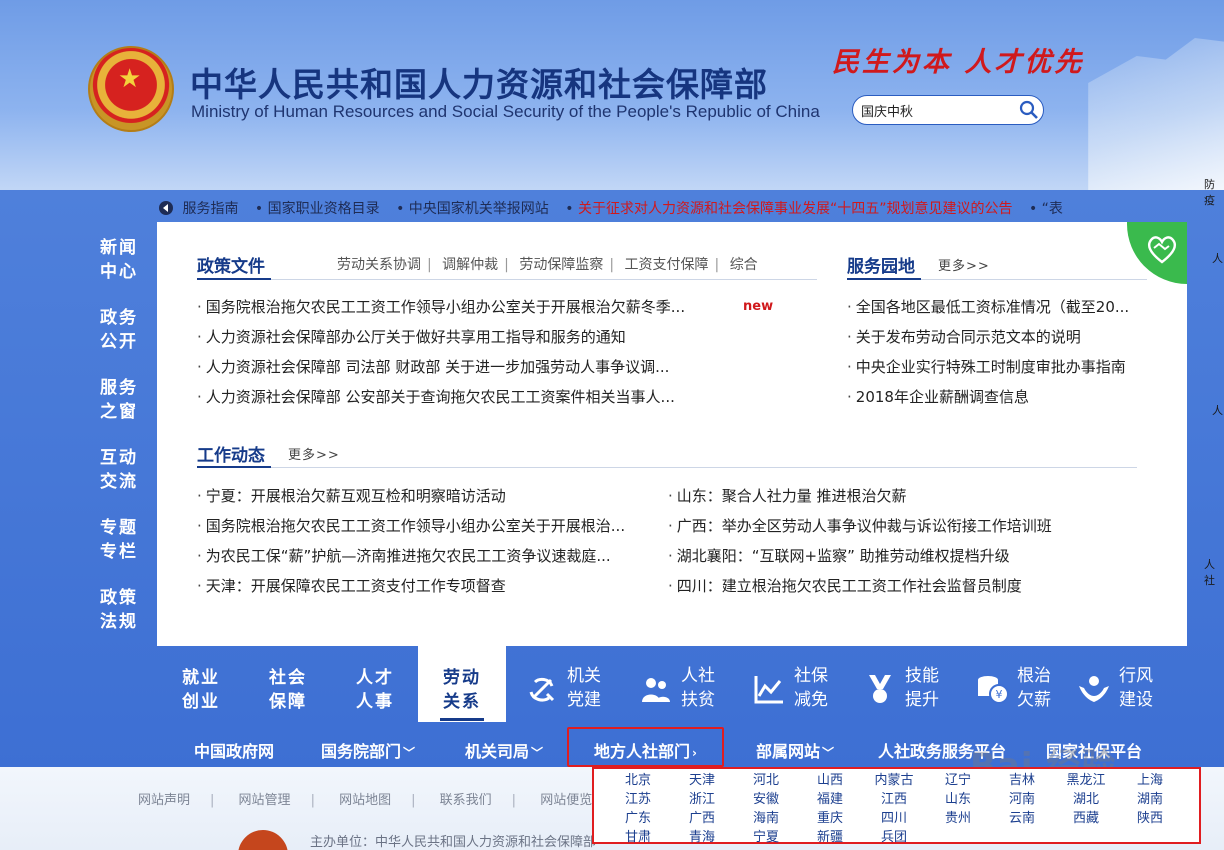  Describe the element at coordinates (122, 411) in the screenshot. I see `nav-service-window: 服务 之窗` at that location.